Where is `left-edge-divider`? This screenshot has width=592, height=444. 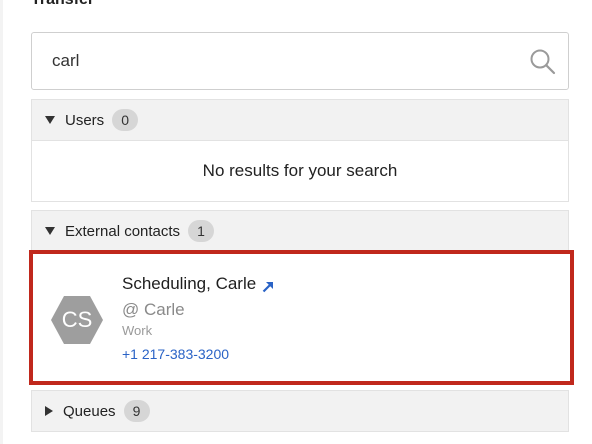 left-edge-divider is located at coordinates (1, 222).